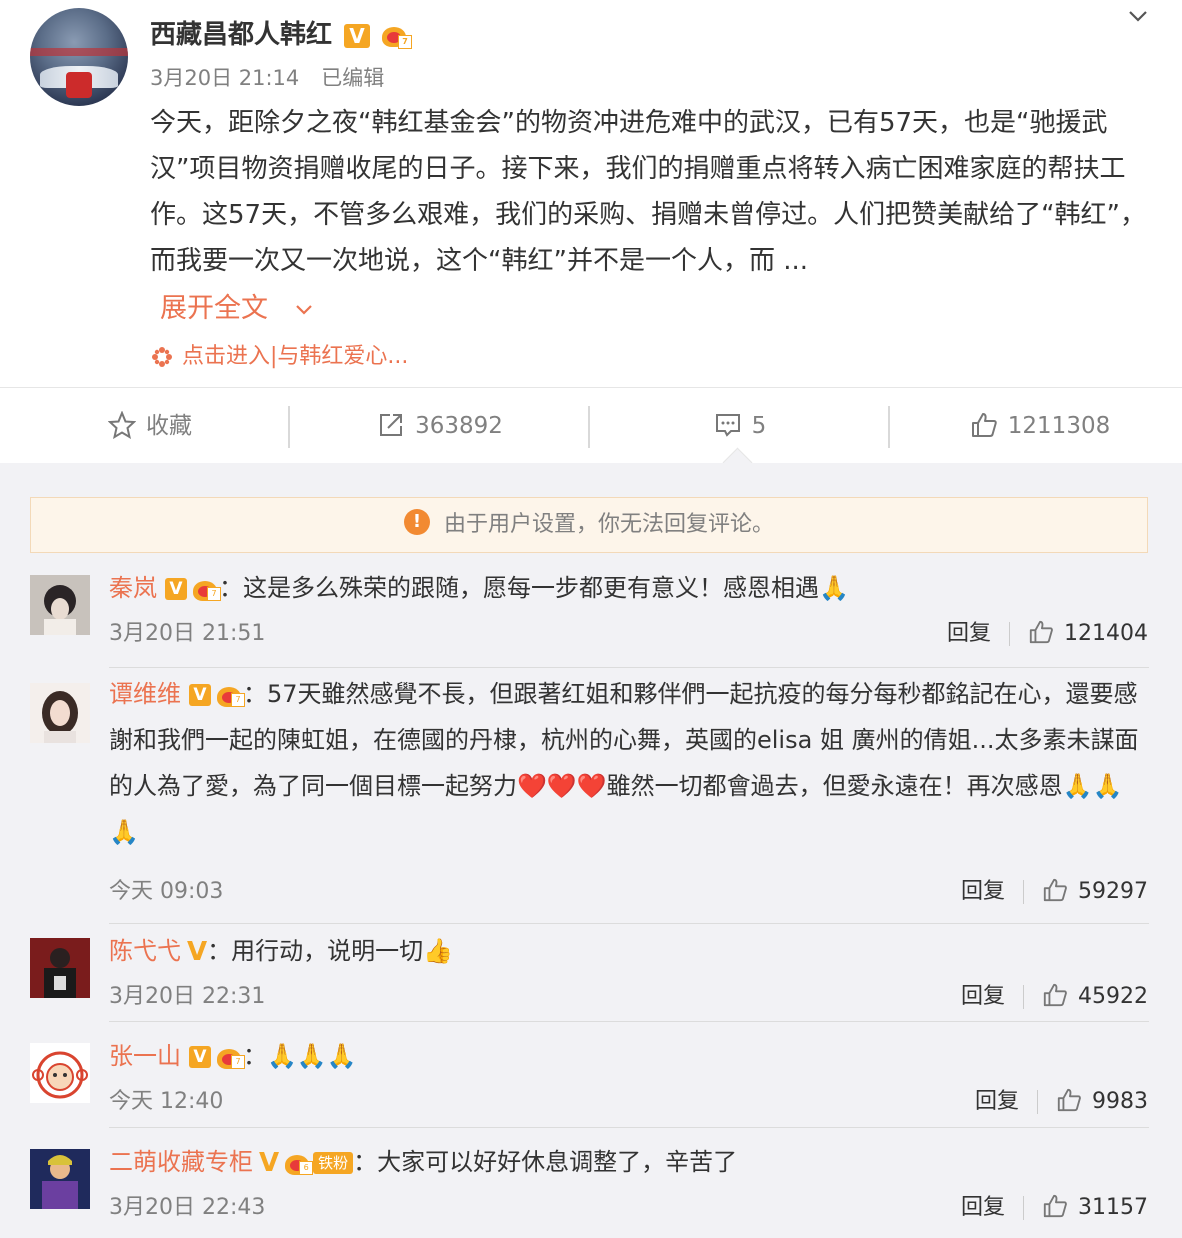 The width and height of the screenshot is (1182, 1238). Describe the element at coordinates (187, 996) in the screenshot. I see `comment-time: 3月20日 22:31` at that location.